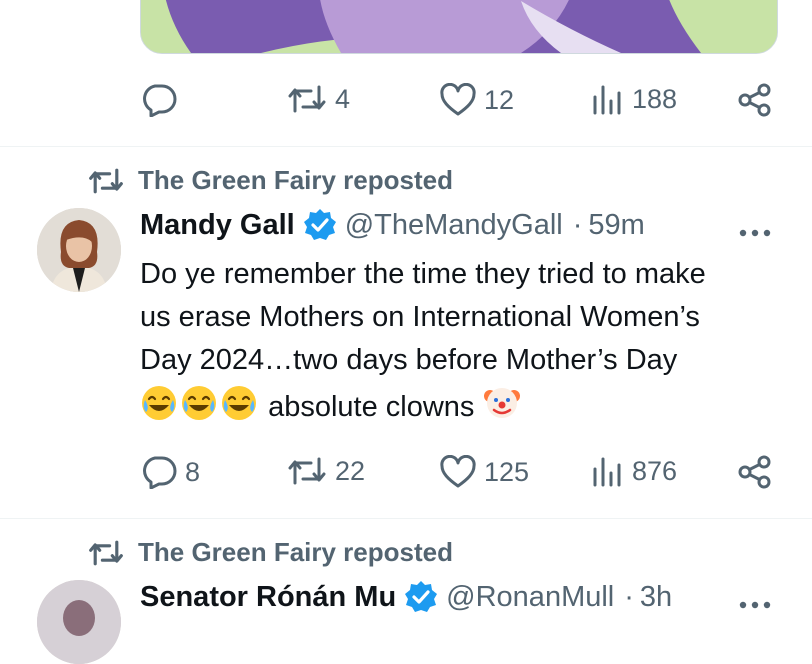 The width and height of the screenshot is (812, 664). I want to click on repost-button: 4, so click(318, 99).